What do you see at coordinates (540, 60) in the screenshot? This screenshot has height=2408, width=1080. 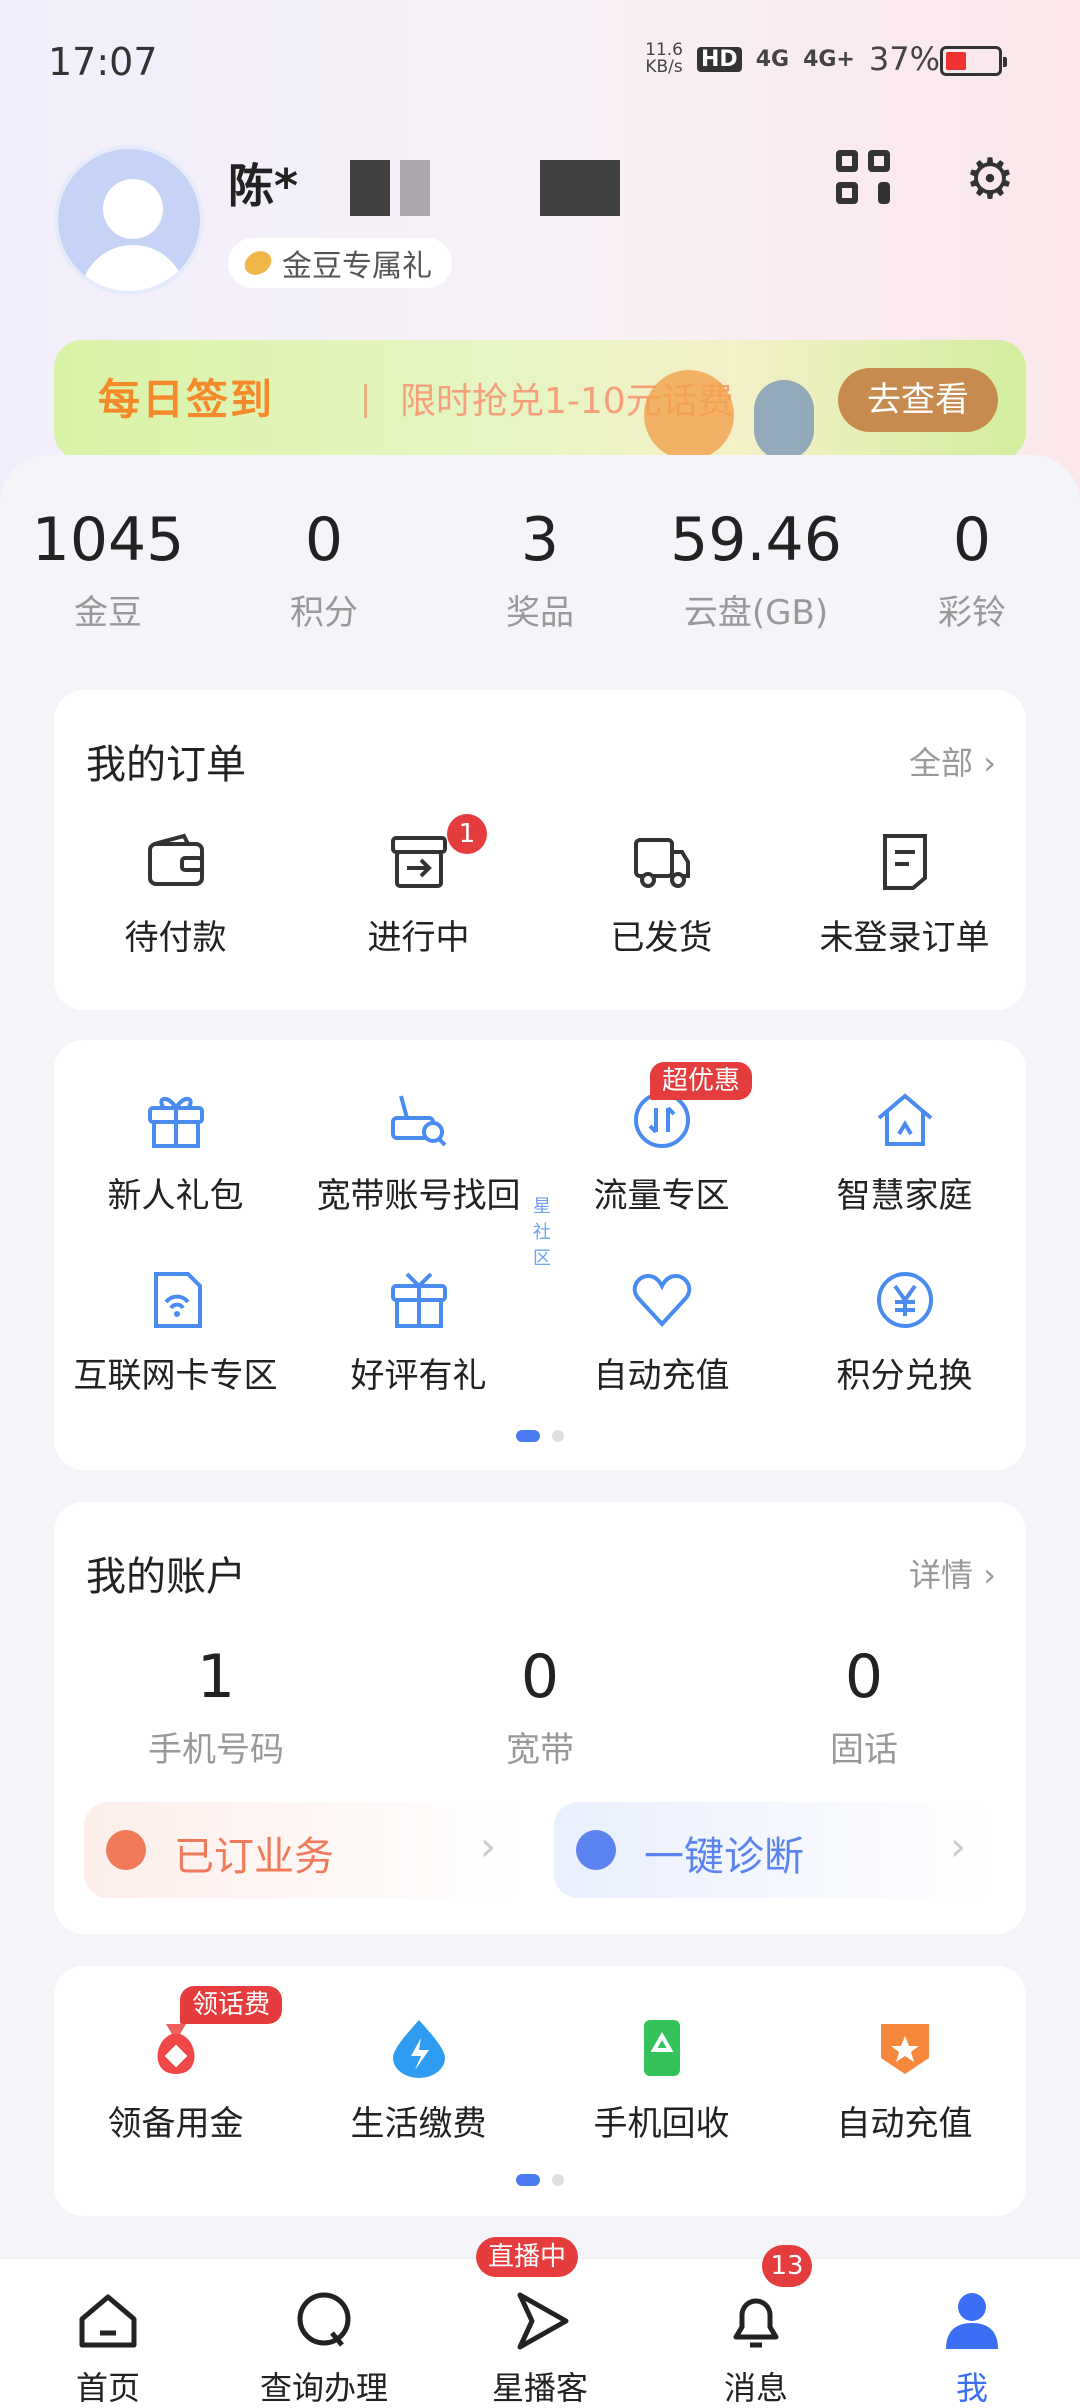 I see `status-bar: 17:07 11.6 KB/s HD 4G 4G+ 37%` at bounding box center [540, 60].